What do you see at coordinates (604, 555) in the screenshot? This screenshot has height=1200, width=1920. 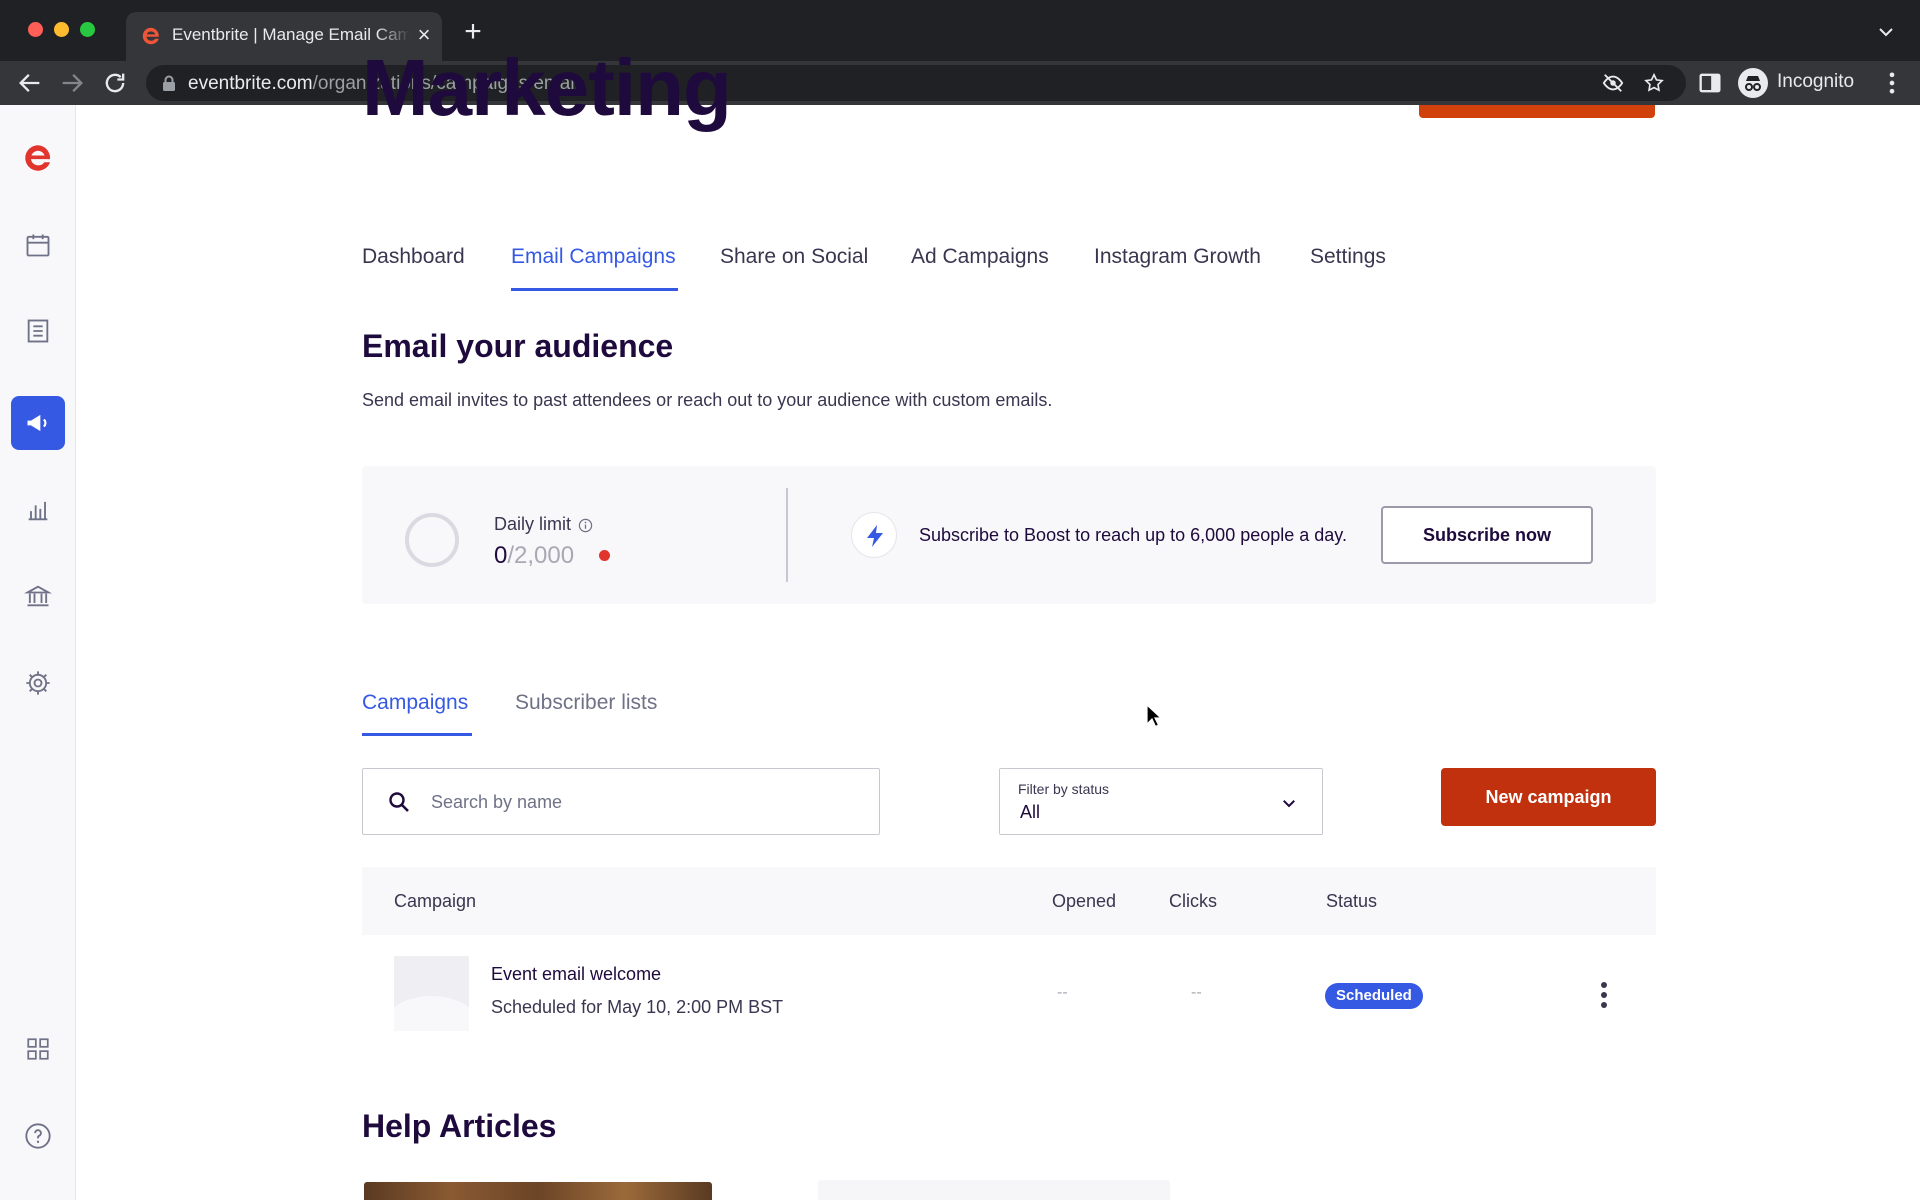 I see `limit-status-dot` at bounding box center [604, 555].